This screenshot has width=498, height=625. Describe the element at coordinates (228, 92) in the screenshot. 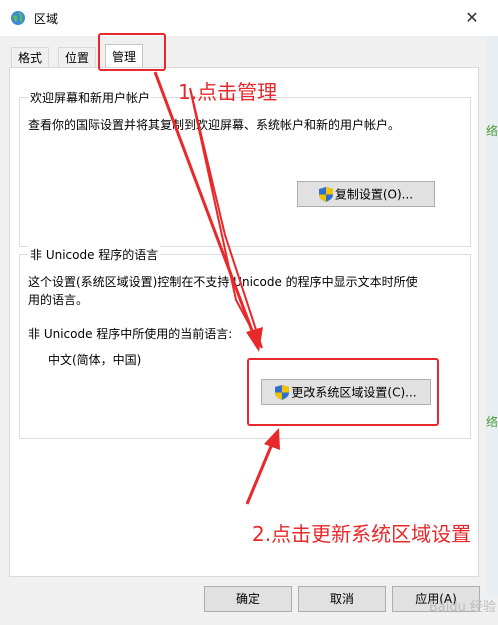

I see `annotation-step1: 1.点击管理` at that location.